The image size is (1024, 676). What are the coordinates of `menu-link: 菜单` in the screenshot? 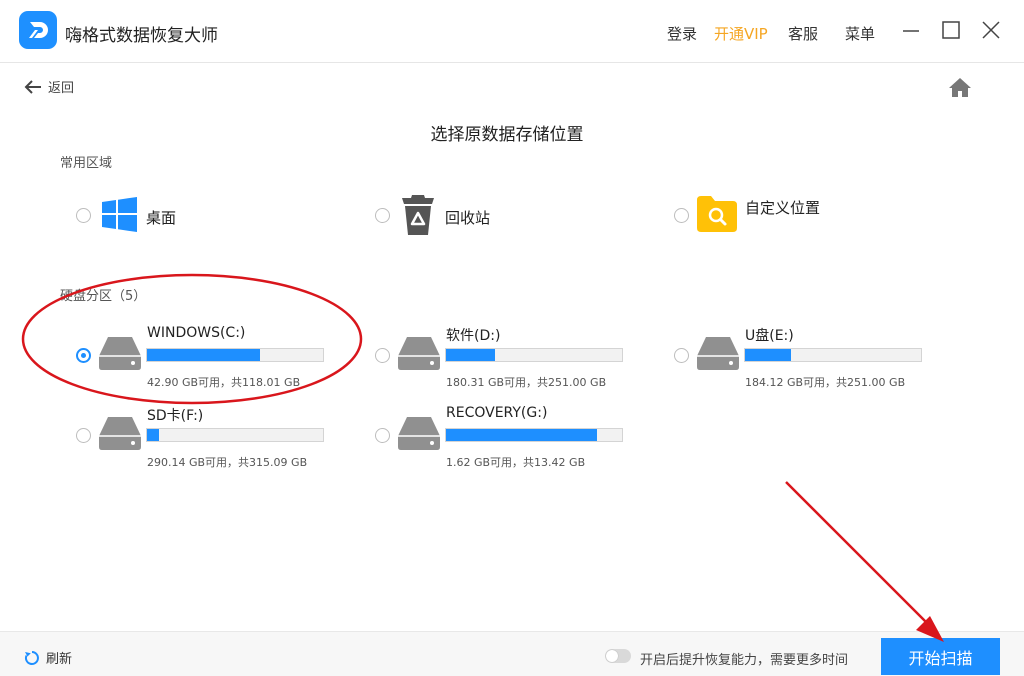 It's located at (860, 33).